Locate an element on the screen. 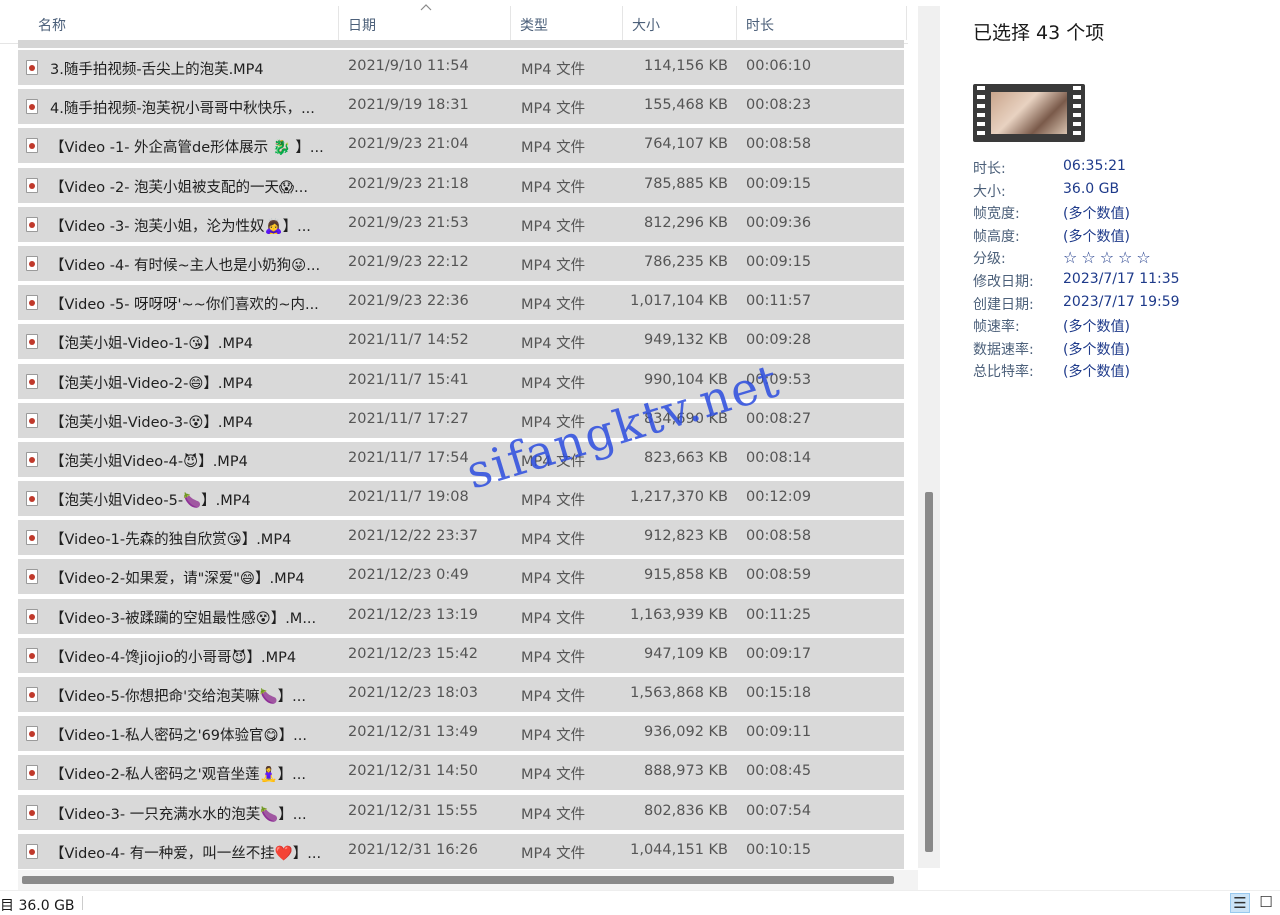 The image size is (1280, 915). large-icons-view-icon: ☐ is located at coordinates (1266, 903).